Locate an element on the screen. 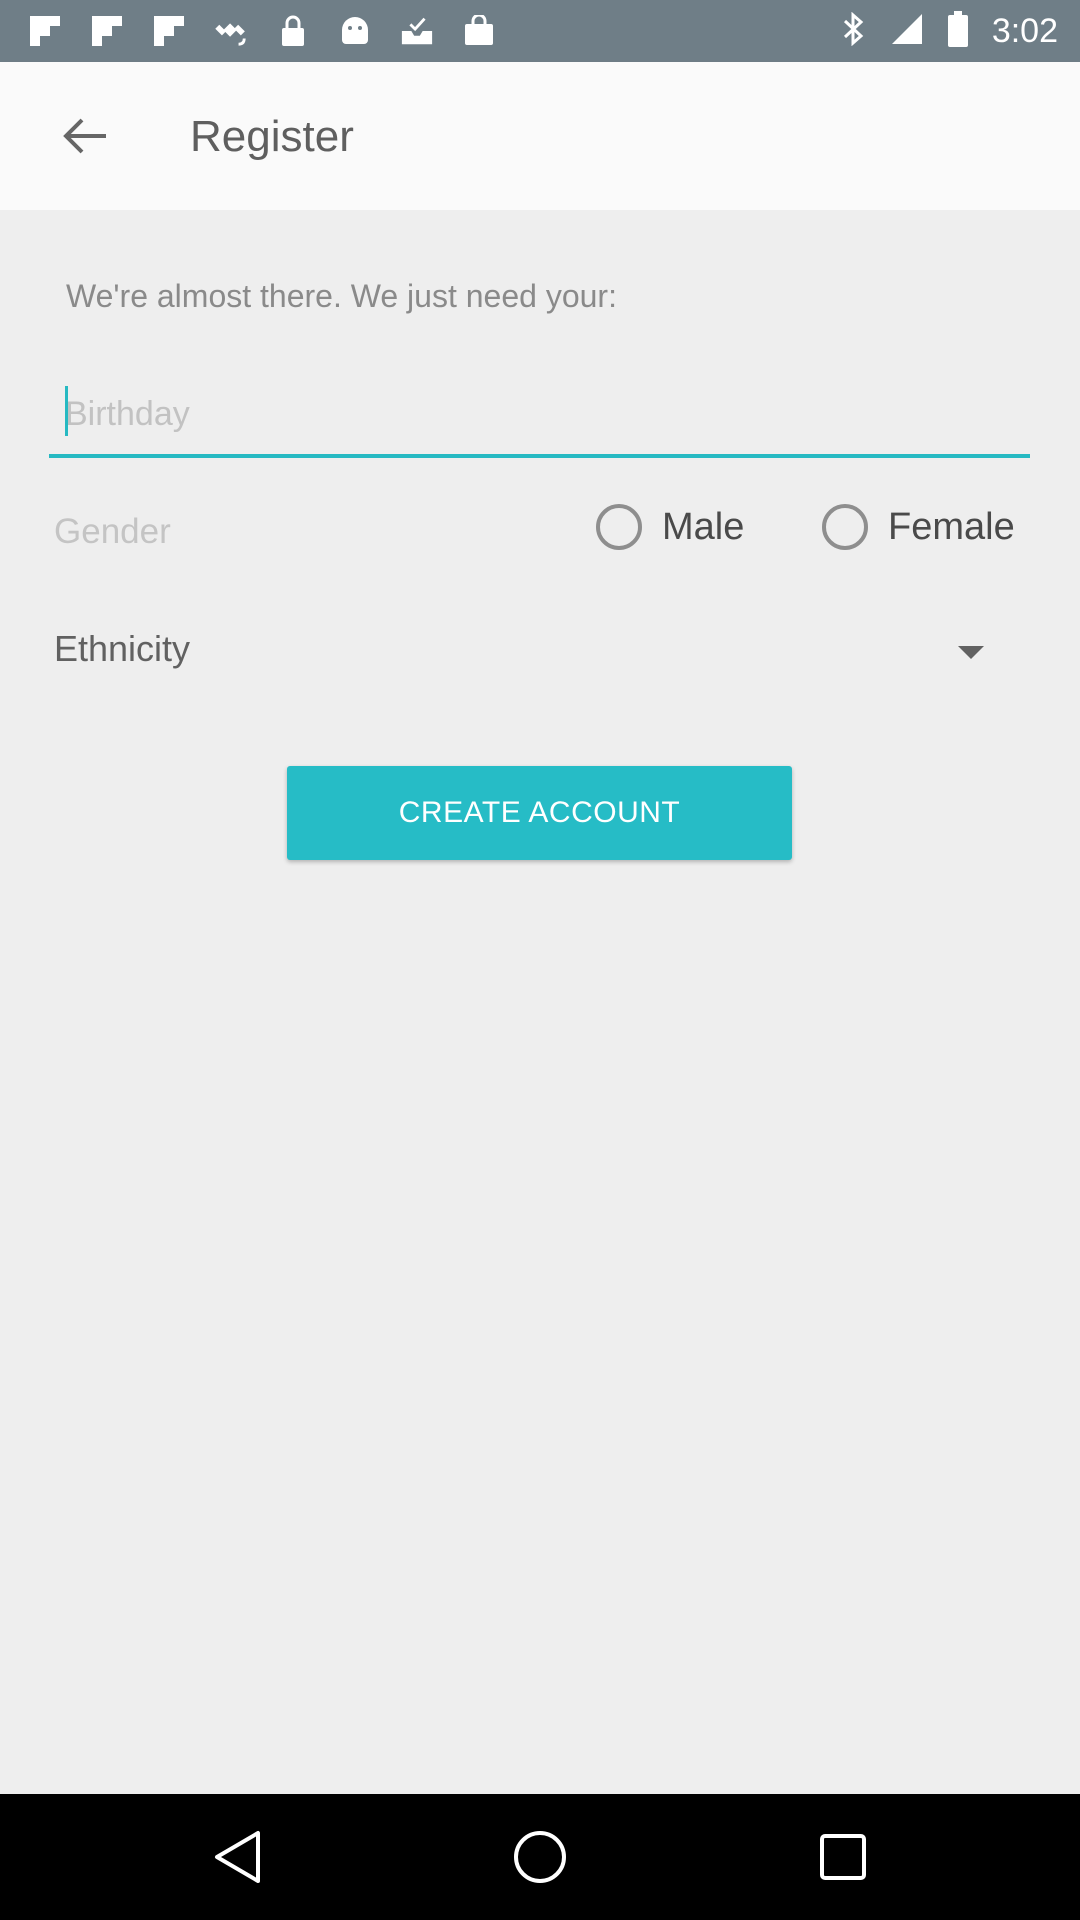 This screenshot has height=1920, width=1080. signal-icon is located at coordinates (907, 31).